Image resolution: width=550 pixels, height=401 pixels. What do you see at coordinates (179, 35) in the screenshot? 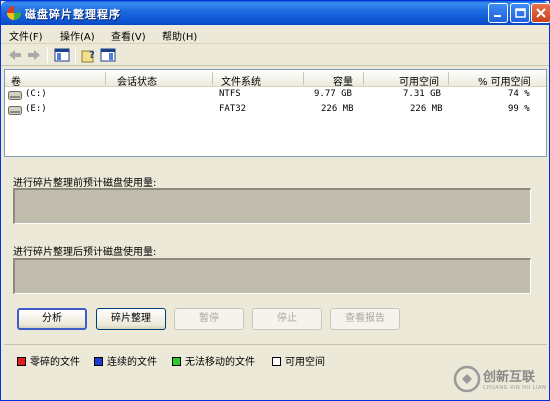
I see `menu-help: 帮助(H)` at bounding box center [179, 35].